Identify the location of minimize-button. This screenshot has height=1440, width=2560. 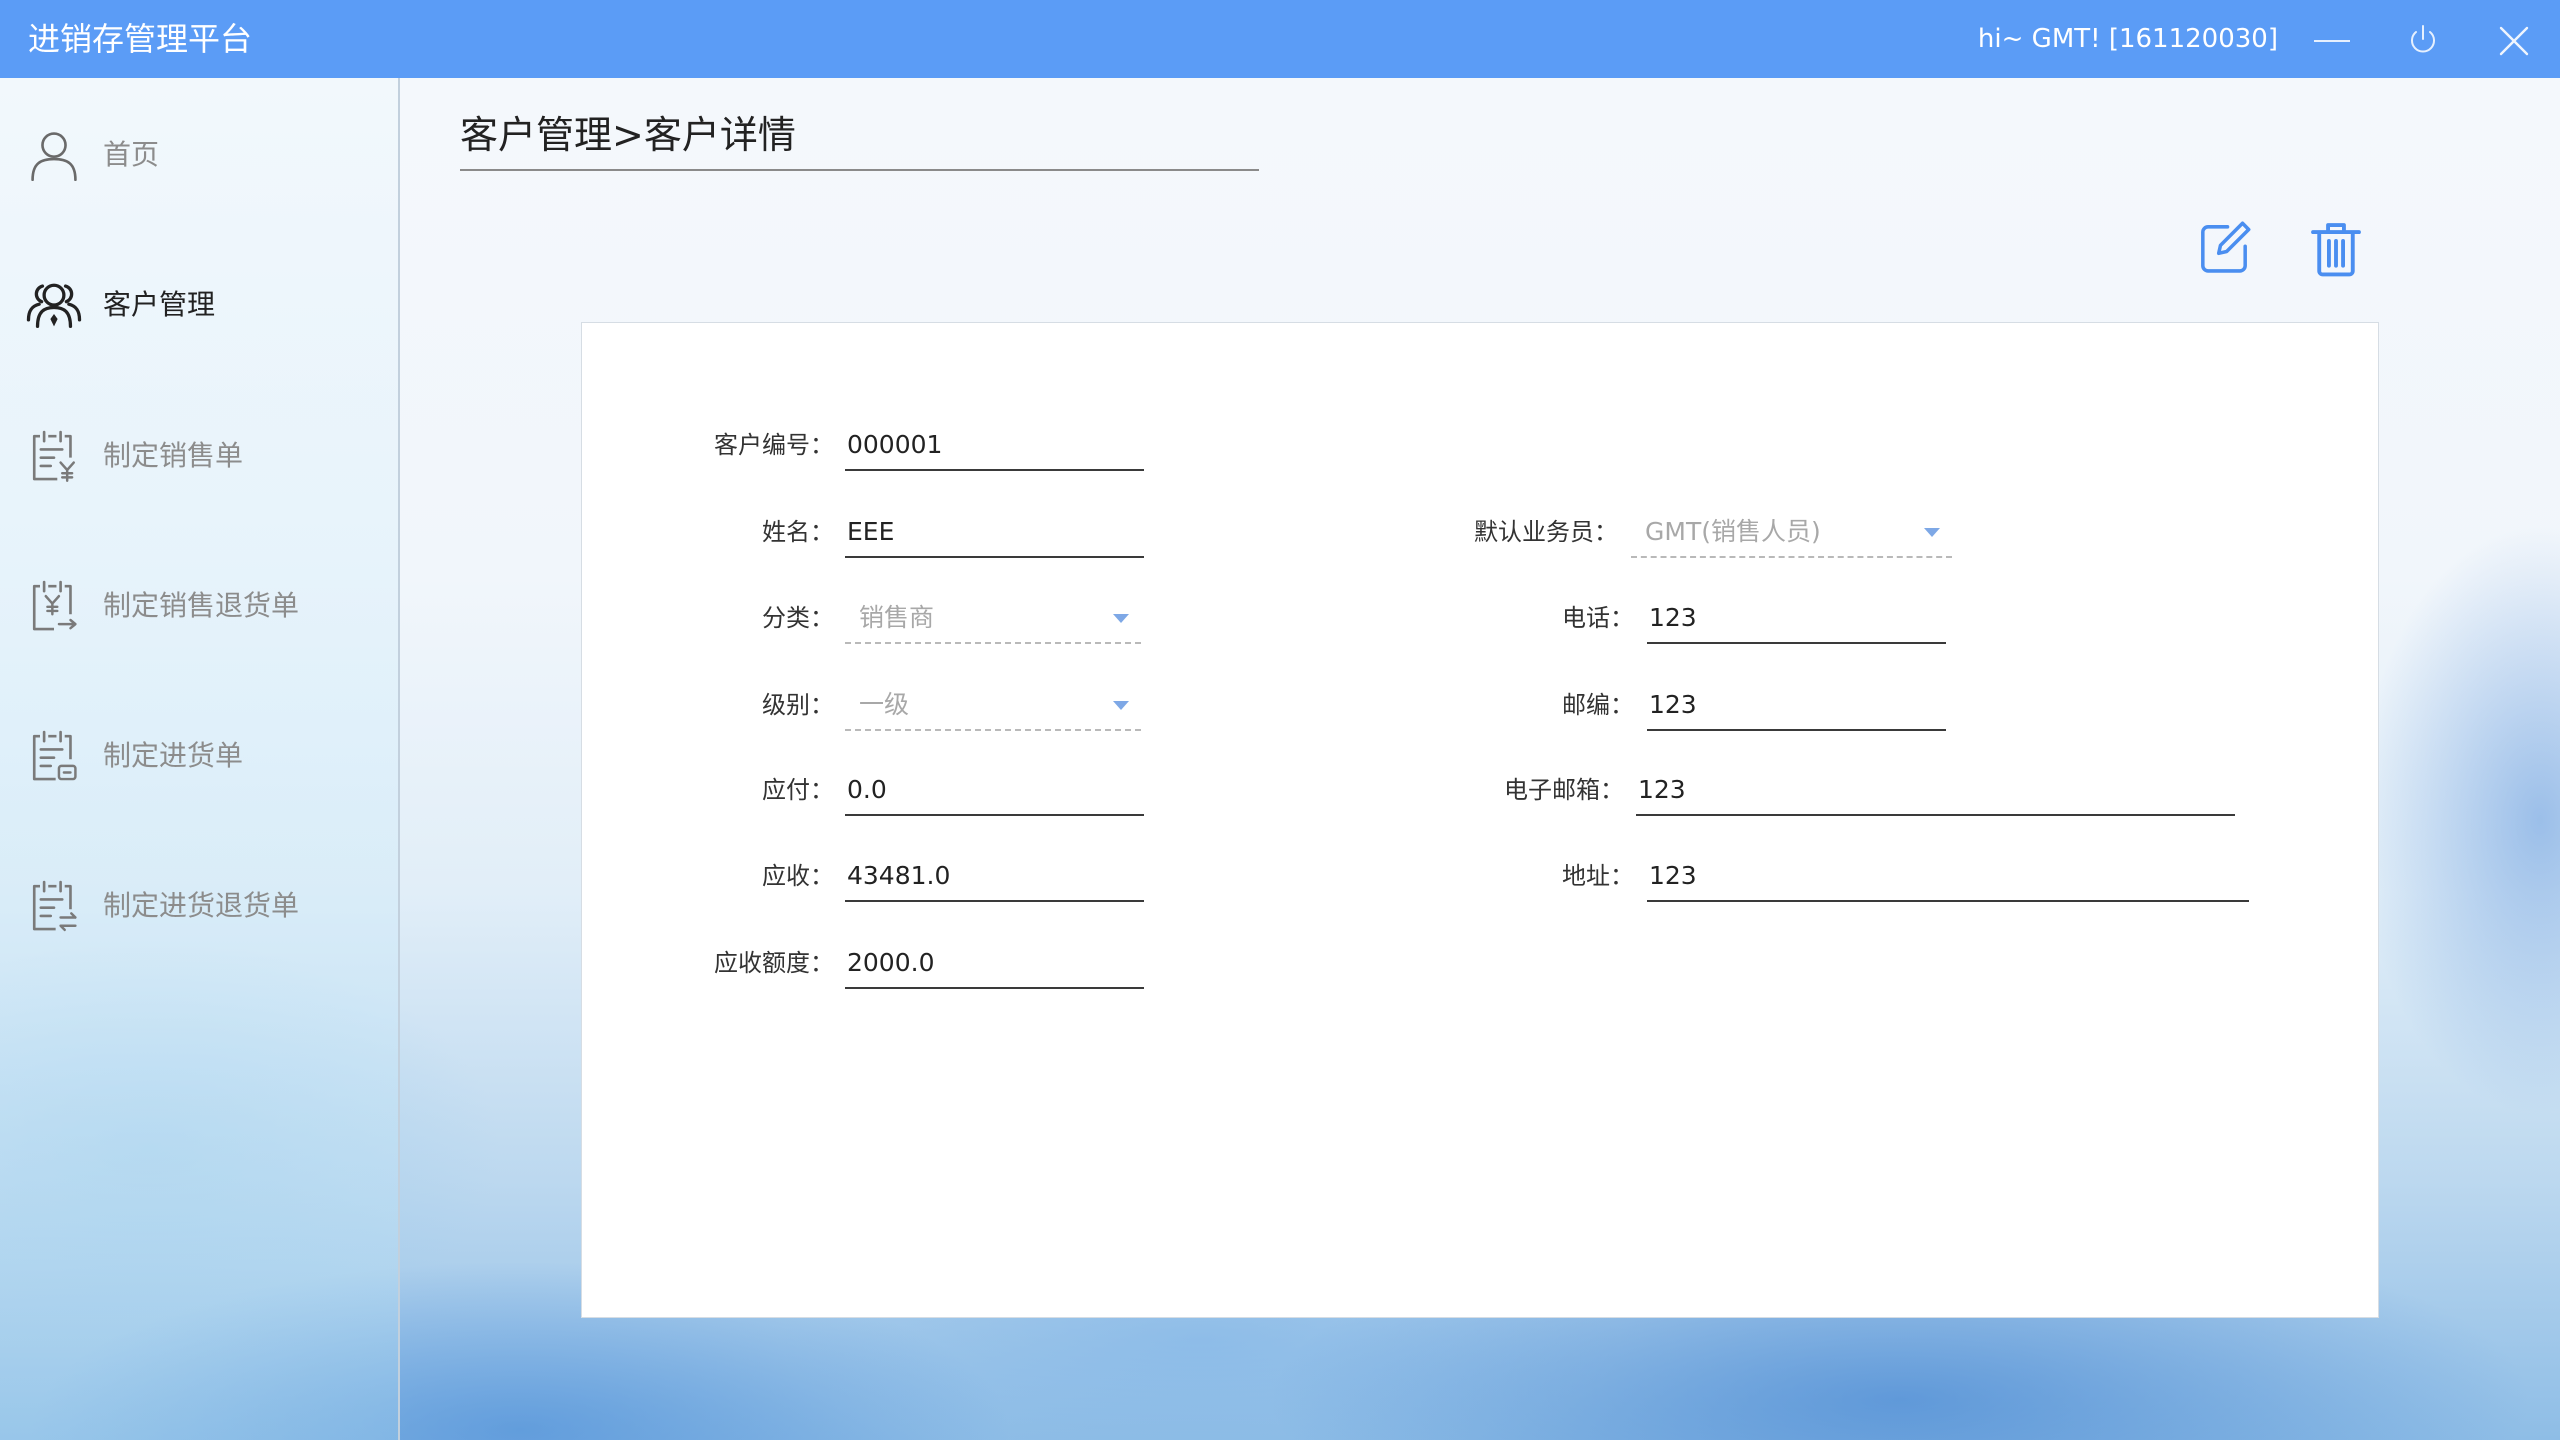
(2332, 41).